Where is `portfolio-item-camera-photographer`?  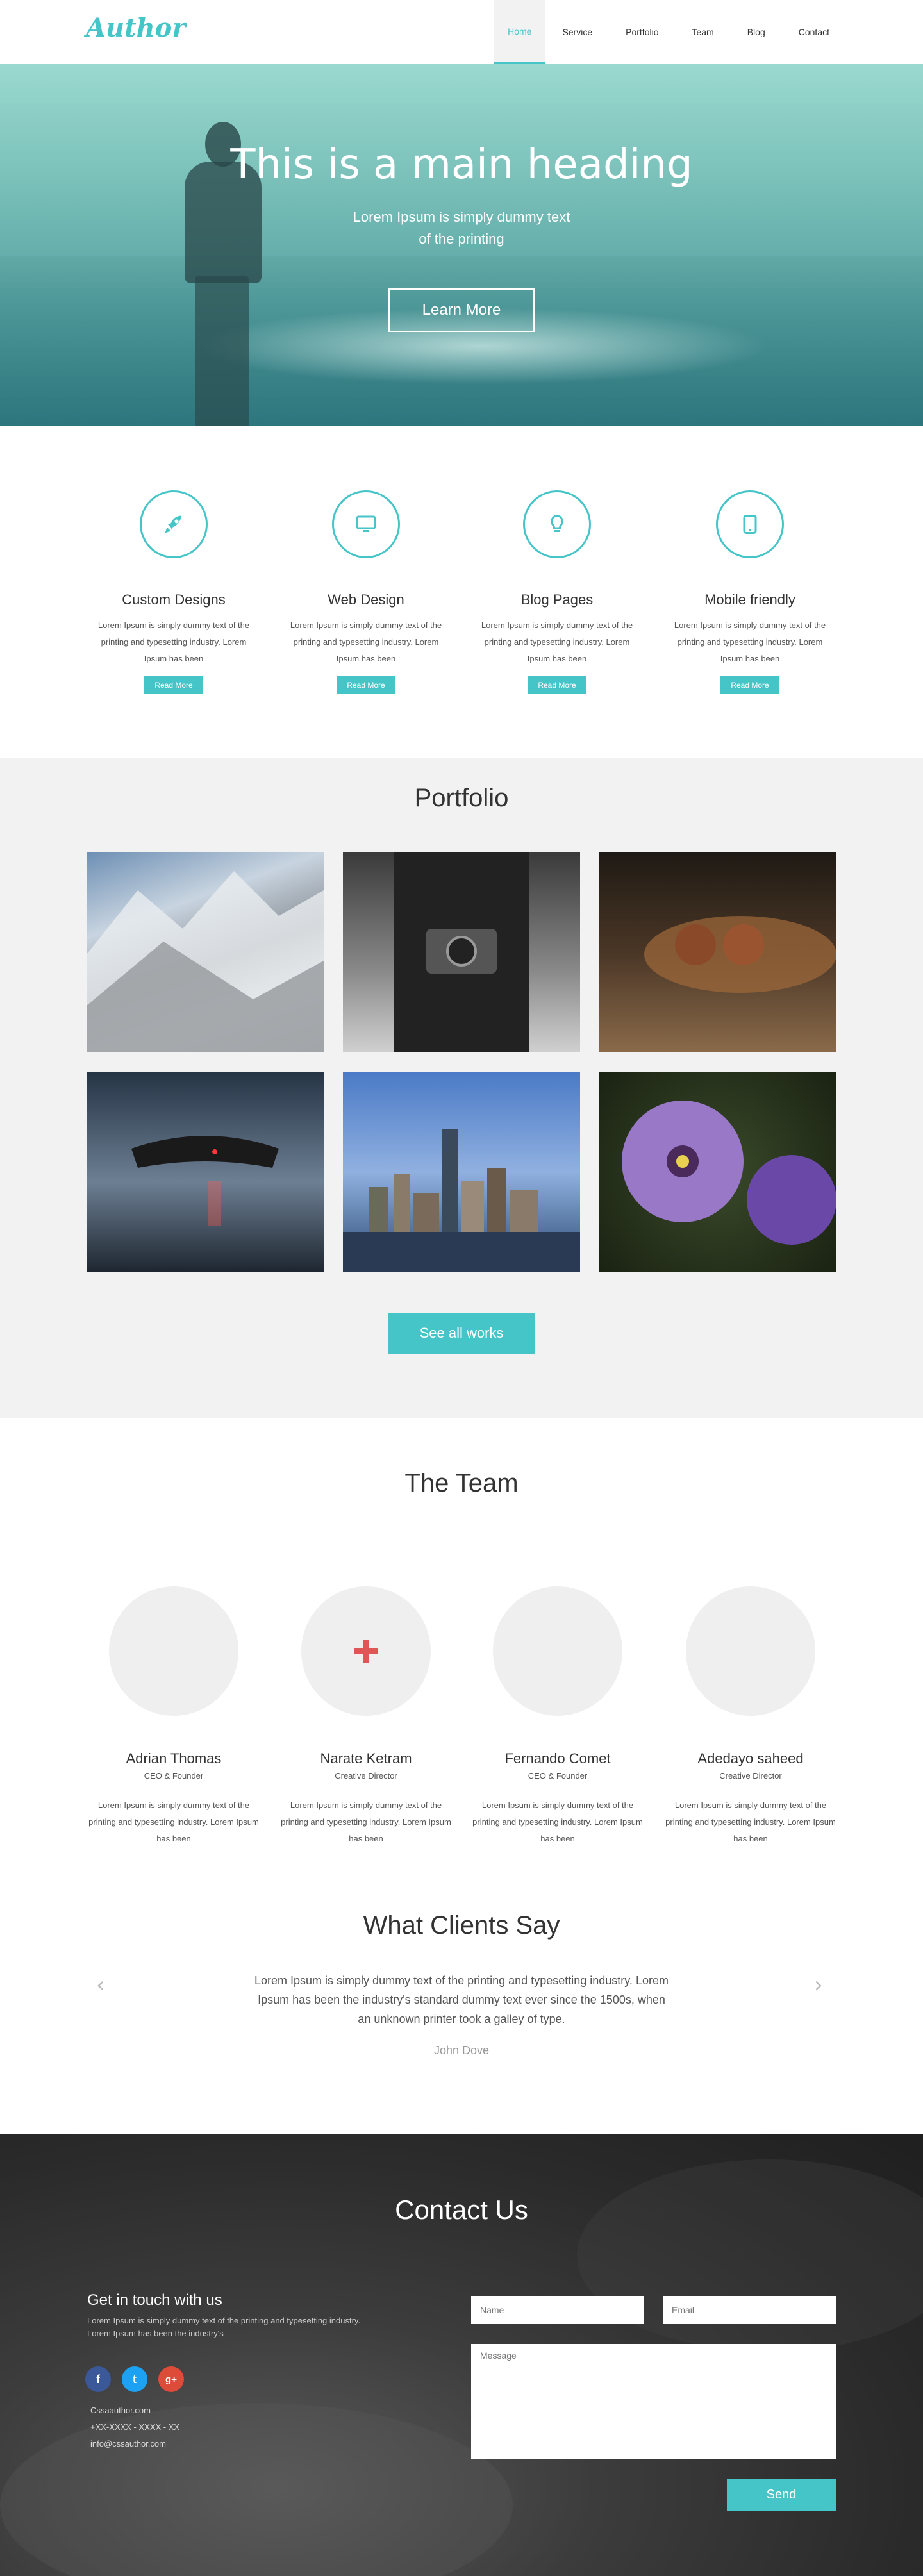 portfolio-item-camera-photographer is located at coordinates (462, 952).